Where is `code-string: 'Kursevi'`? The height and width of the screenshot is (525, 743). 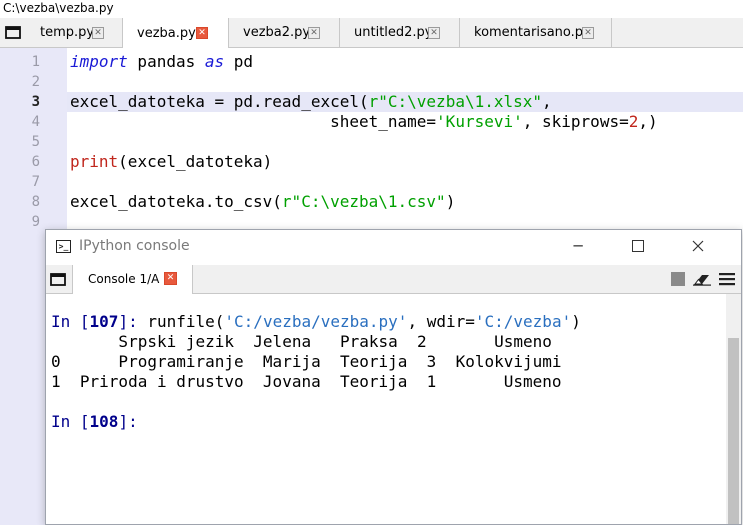 code-string: 'Kursevi' is located at coordinates (479, 121).